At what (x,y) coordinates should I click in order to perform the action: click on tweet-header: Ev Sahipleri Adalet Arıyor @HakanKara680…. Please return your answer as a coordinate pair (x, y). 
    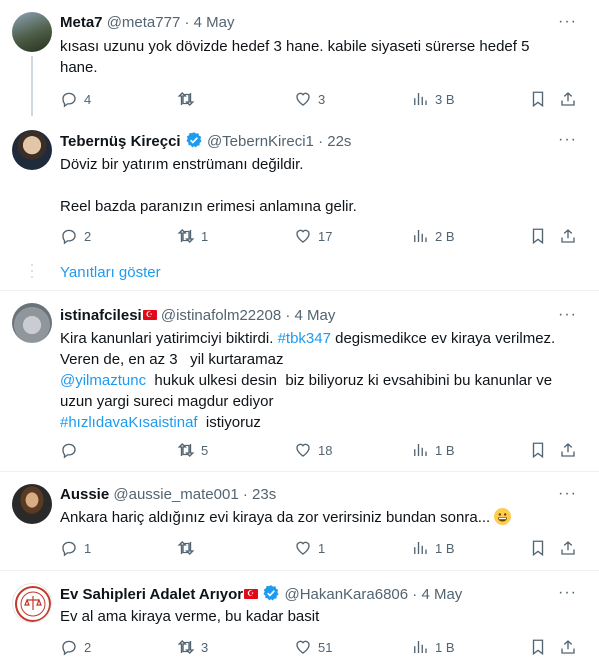
    Looking at the image, I should click on (261, 594).